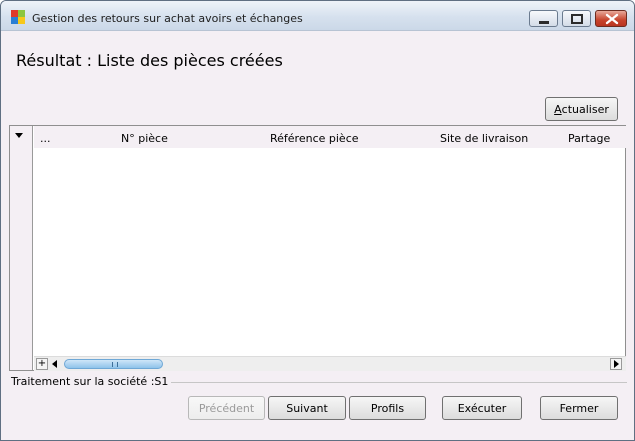  What do you see at coordinates (19, 135) in the screenshot?
I see `grid-menu-arrow-icon` at bounding box center [19, 135].